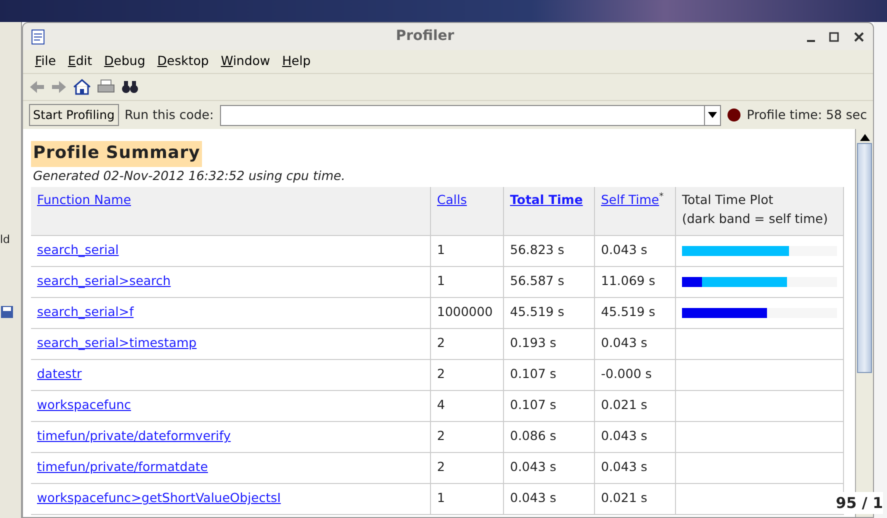 The width and height of the screenshot is (887, 518). I want to click on table-cell: 1000000, so click(467, 312).